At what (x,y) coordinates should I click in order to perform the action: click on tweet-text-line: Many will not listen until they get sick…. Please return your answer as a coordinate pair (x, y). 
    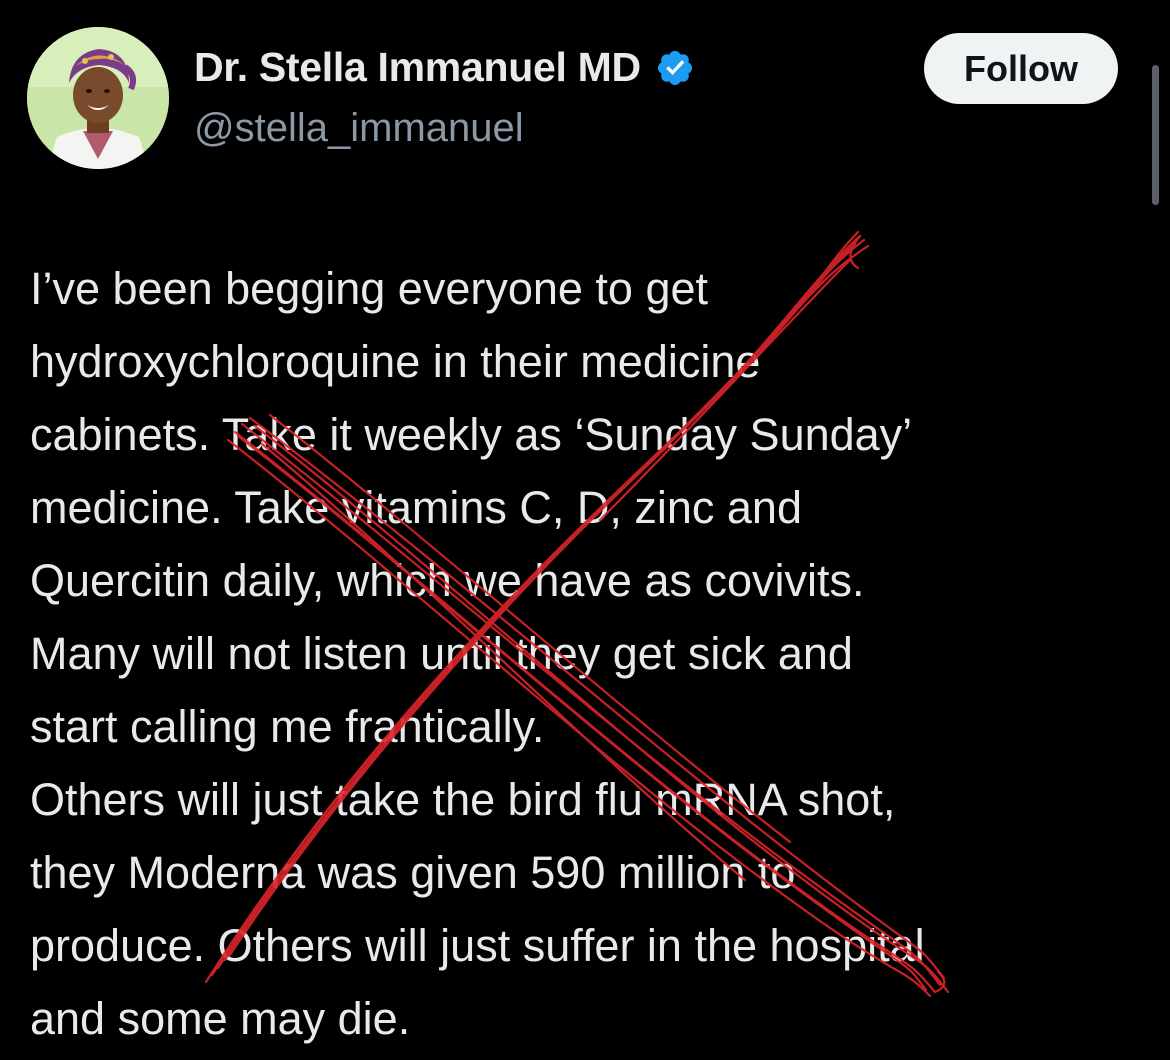
    Looking at the image, I should click on (441, 653).